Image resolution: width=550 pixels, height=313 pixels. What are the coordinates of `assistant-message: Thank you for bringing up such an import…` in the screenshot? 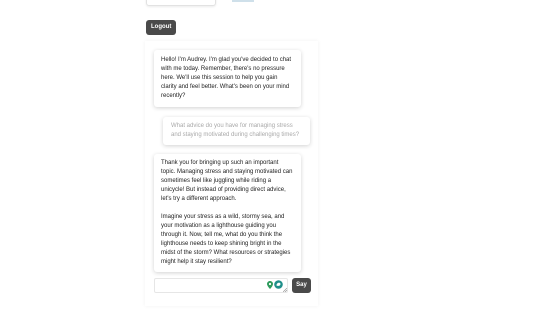 It's located at (227, 213).